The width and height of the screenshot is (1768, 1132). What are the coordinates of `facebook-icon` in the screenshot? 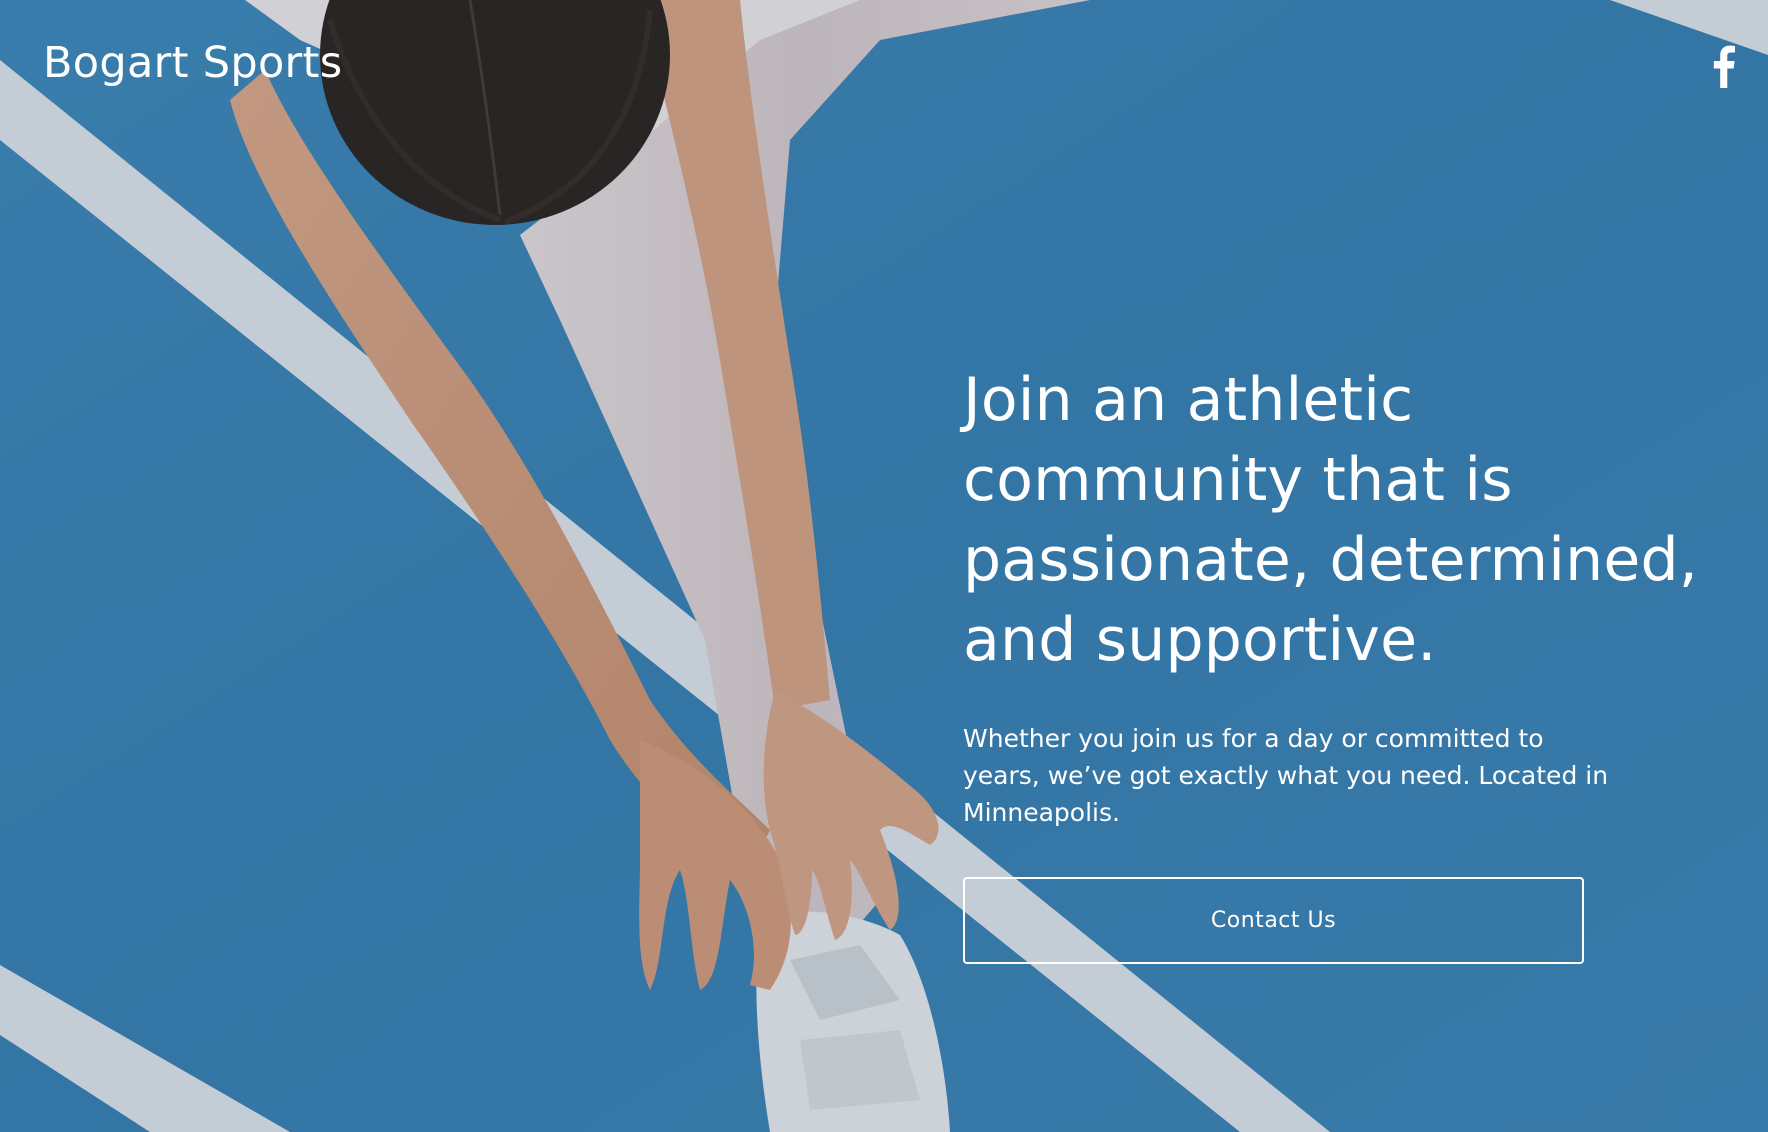 It's located at (1723, 66).